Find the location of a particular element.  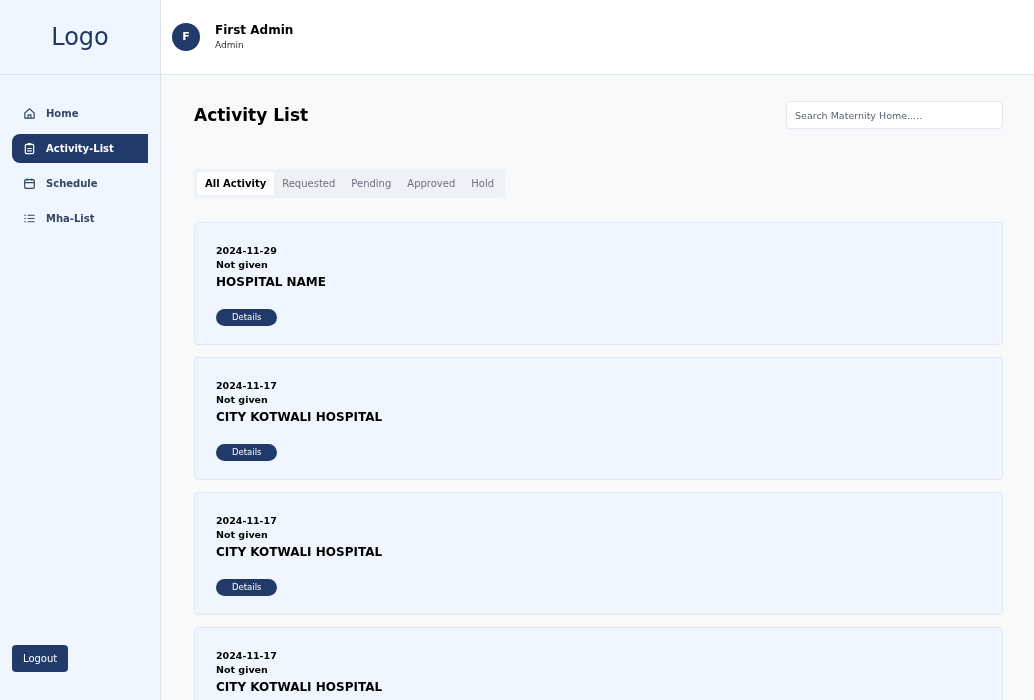

sidebar-item: Mha-List is located at coordinates (80, 218).